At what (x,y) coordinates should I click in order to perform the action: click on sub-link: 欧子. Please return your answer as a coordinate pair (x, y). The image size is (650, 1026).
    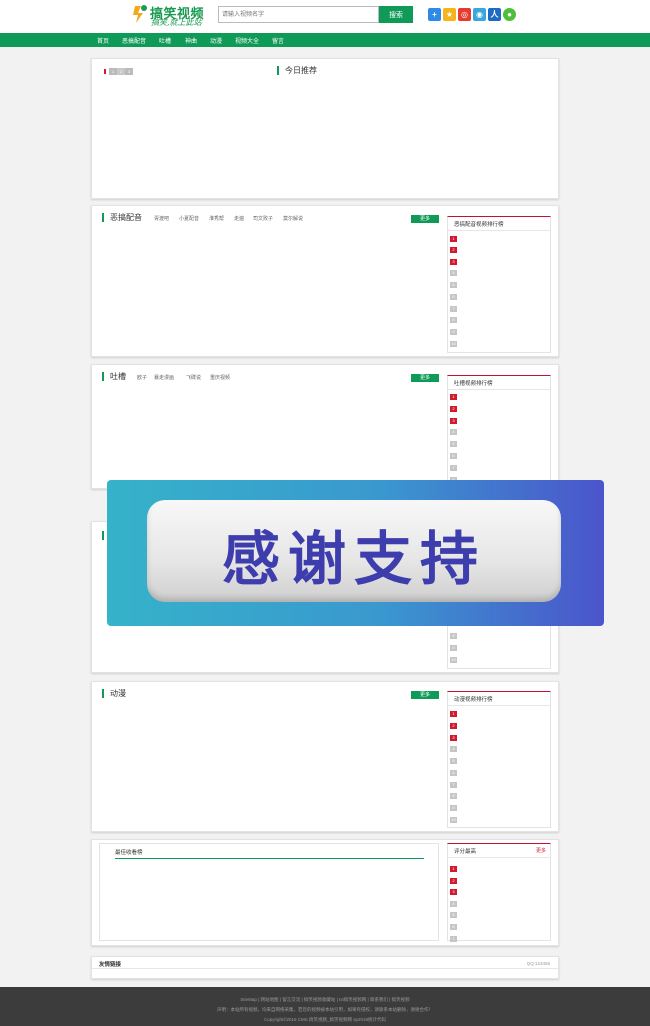
    Looking at the image, I should click on (142, 377).